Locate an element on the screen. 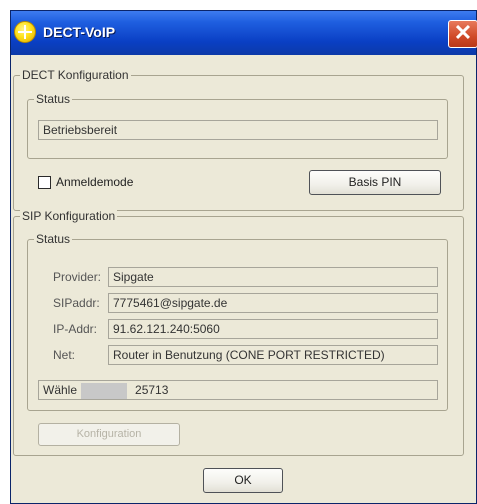  dect-status-field: Betriebsbereit is located at coordinates (238, 130).